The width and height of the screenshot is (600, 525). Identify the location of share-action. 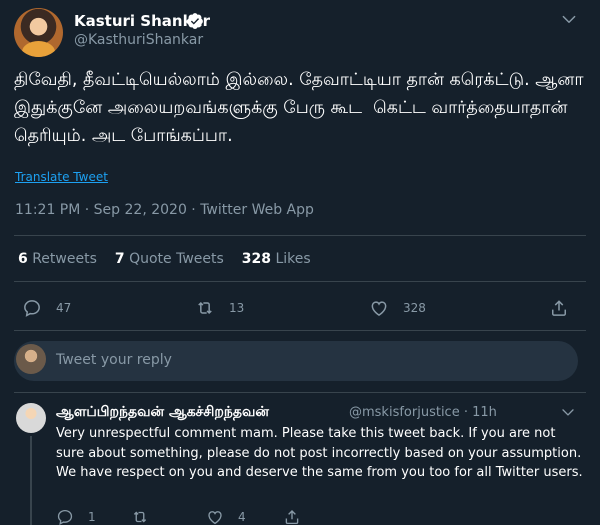
(559, 308).